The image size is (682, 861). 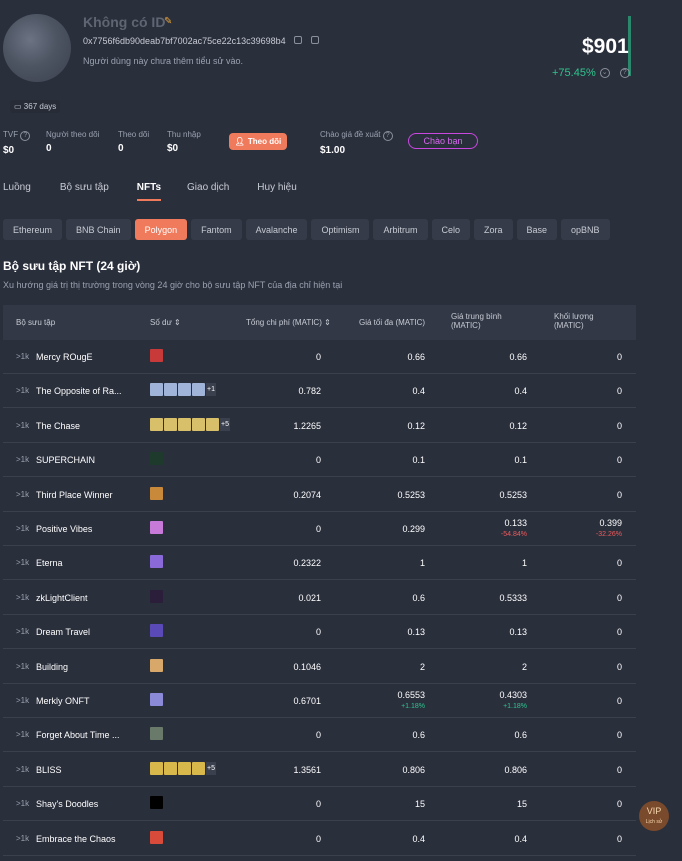 I want to click on table-row: >1k Eterna 0.2322 1 1 0, so click(x=319, y=563).